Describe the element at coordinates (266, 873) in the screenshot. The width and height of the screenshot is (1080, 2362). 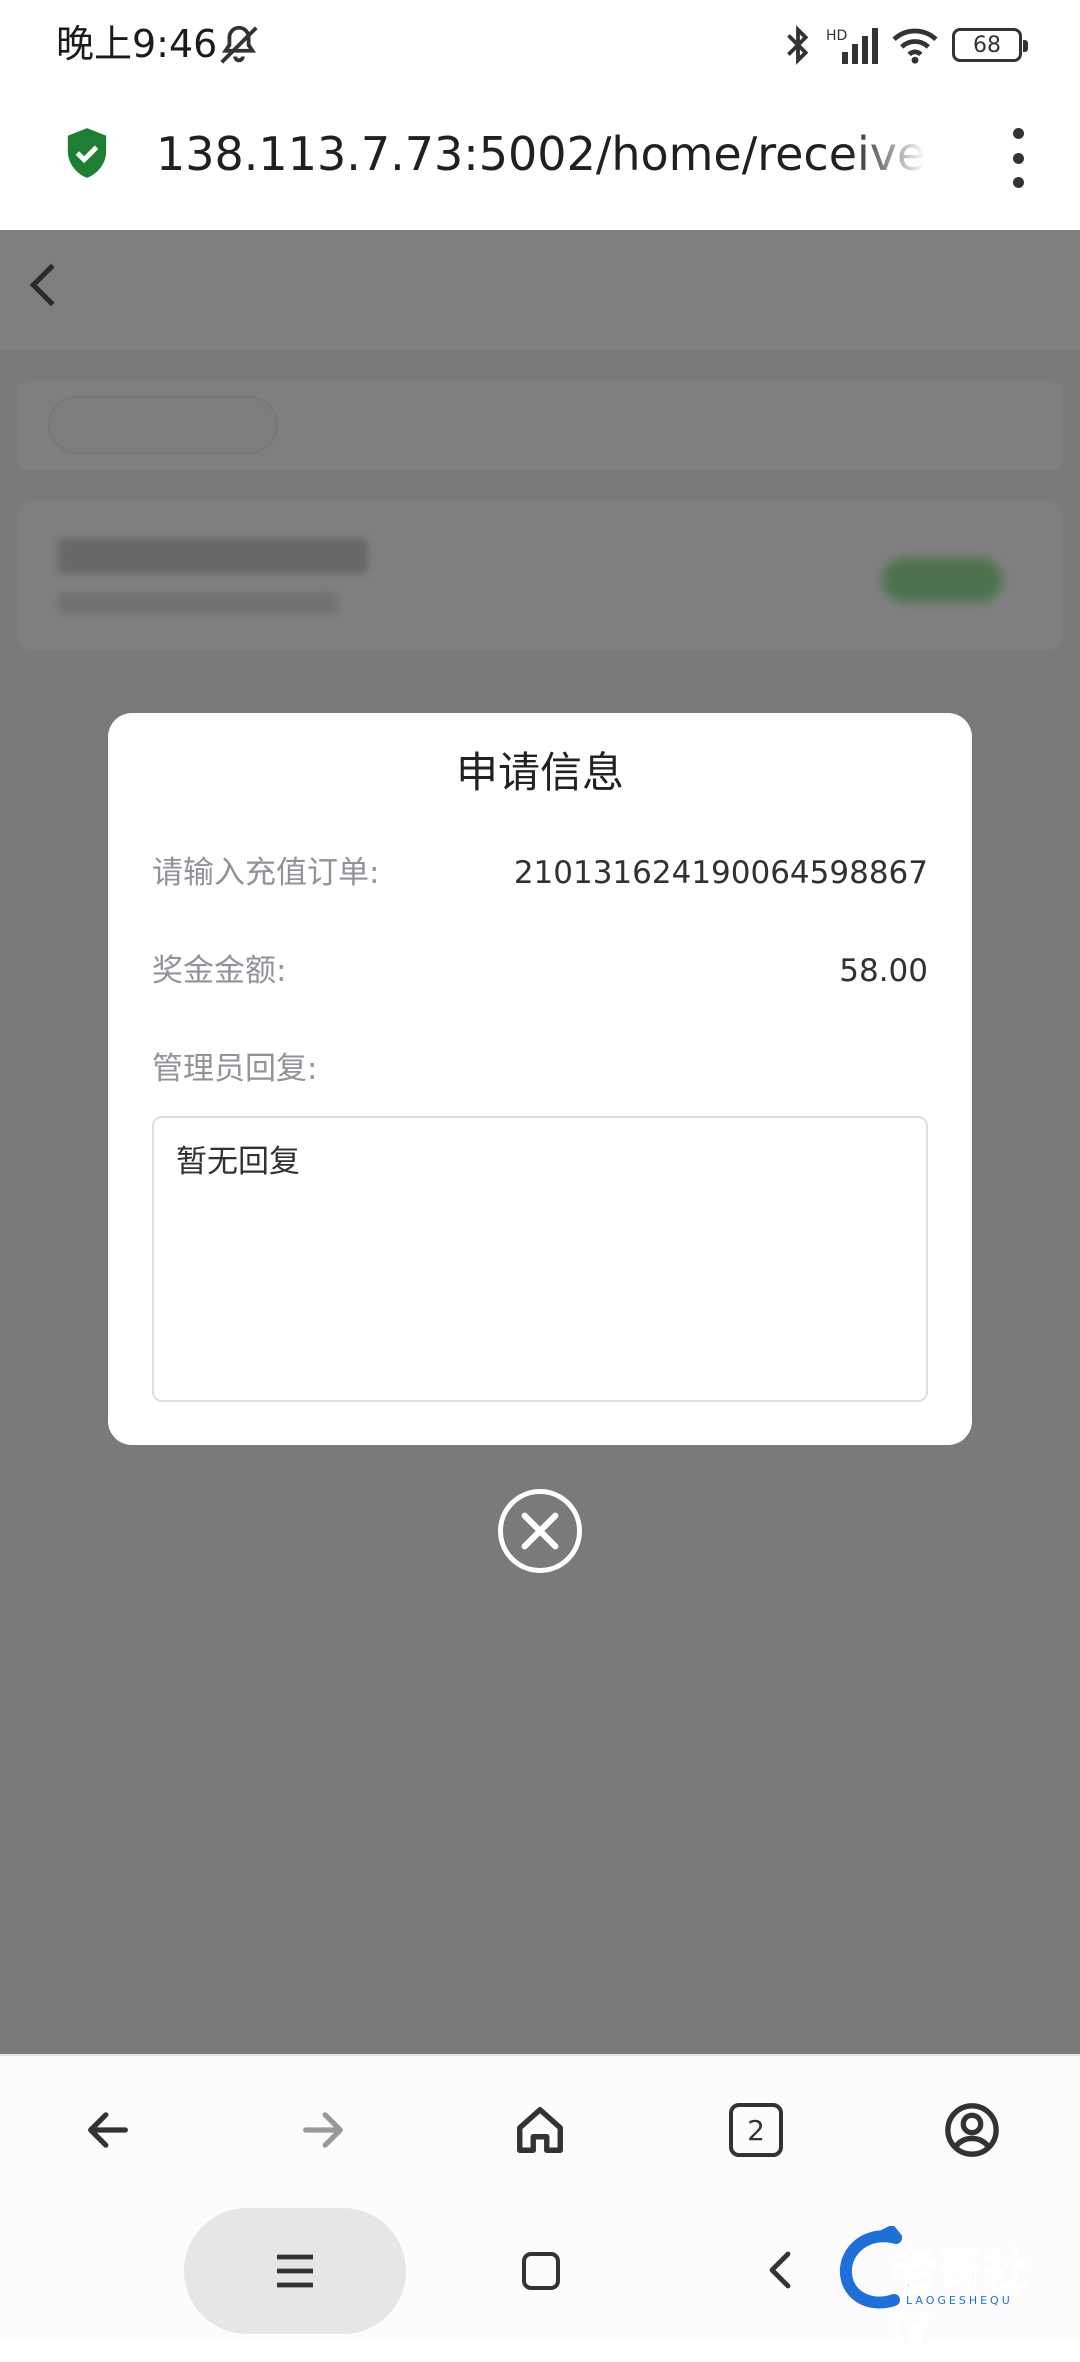
I see `order-label: 请输入充值订单:` at that location.